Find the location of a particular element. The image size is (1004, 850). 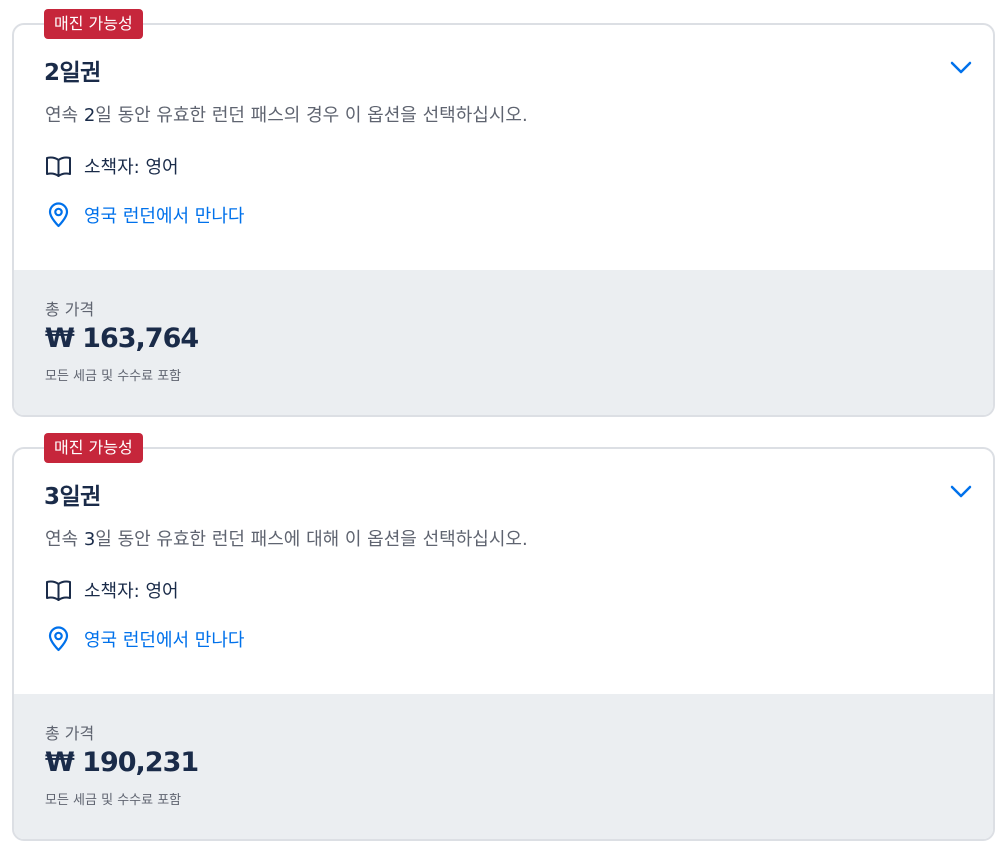

option-title: 2일권 is located at coordinates (72, 73).